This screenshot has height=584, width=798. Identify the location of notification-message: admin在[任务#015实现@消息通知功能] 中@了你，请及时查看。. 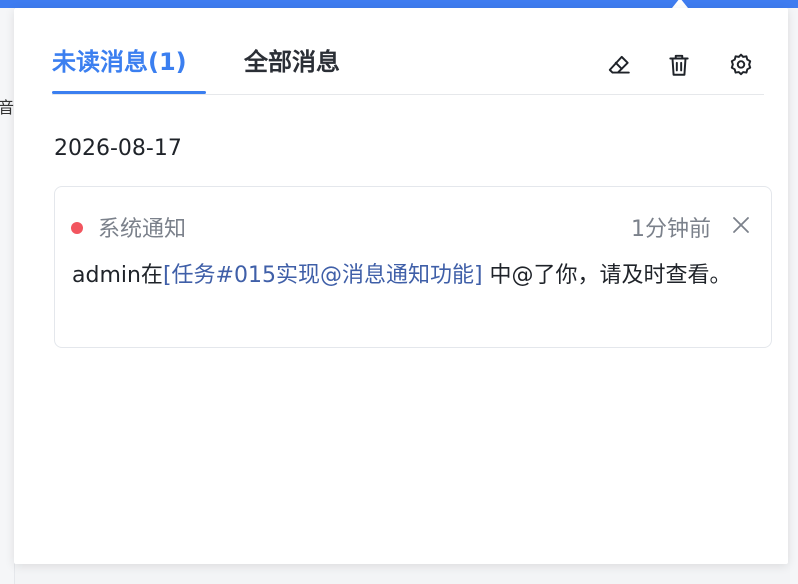
(416, 276).